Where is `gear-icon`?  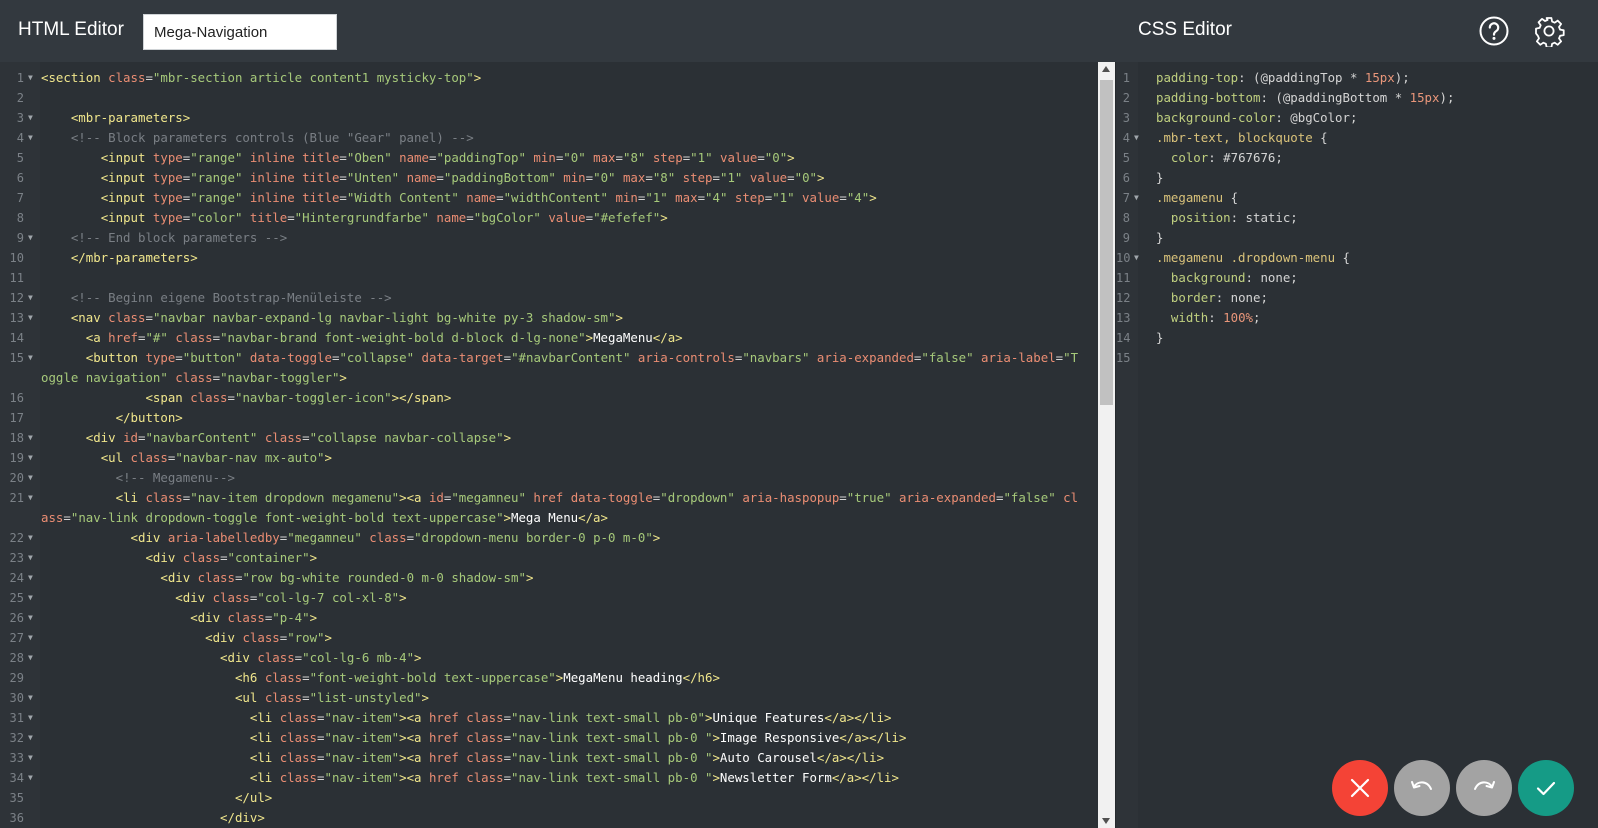 gear-icon is located at coordinates (1549, 32).